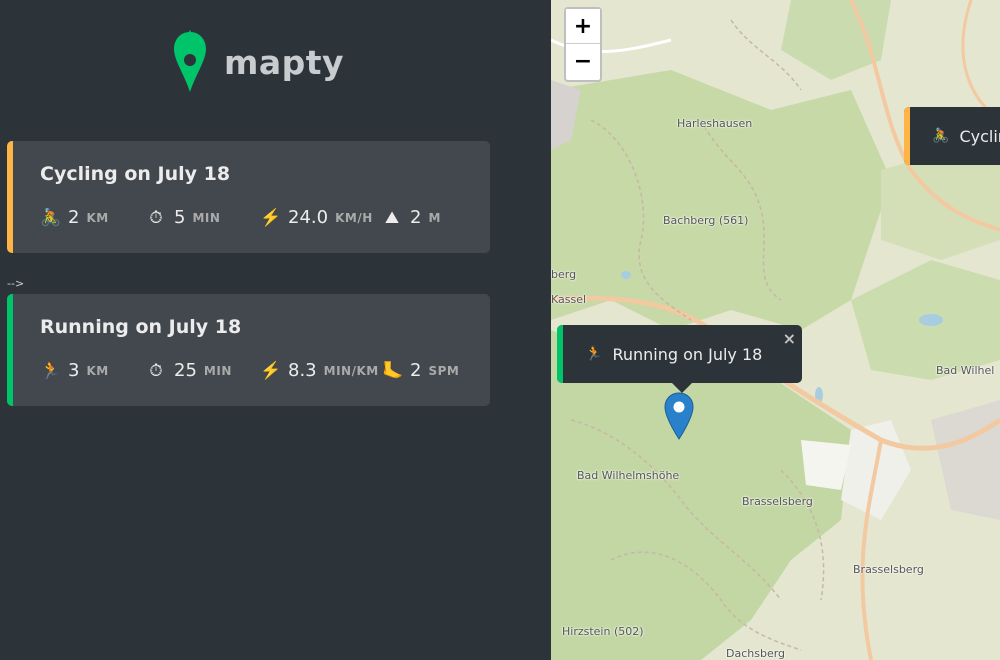 This screenshot has width=1000, height=660. I want to click on map-pin-logo-icon, so click(190, 61).